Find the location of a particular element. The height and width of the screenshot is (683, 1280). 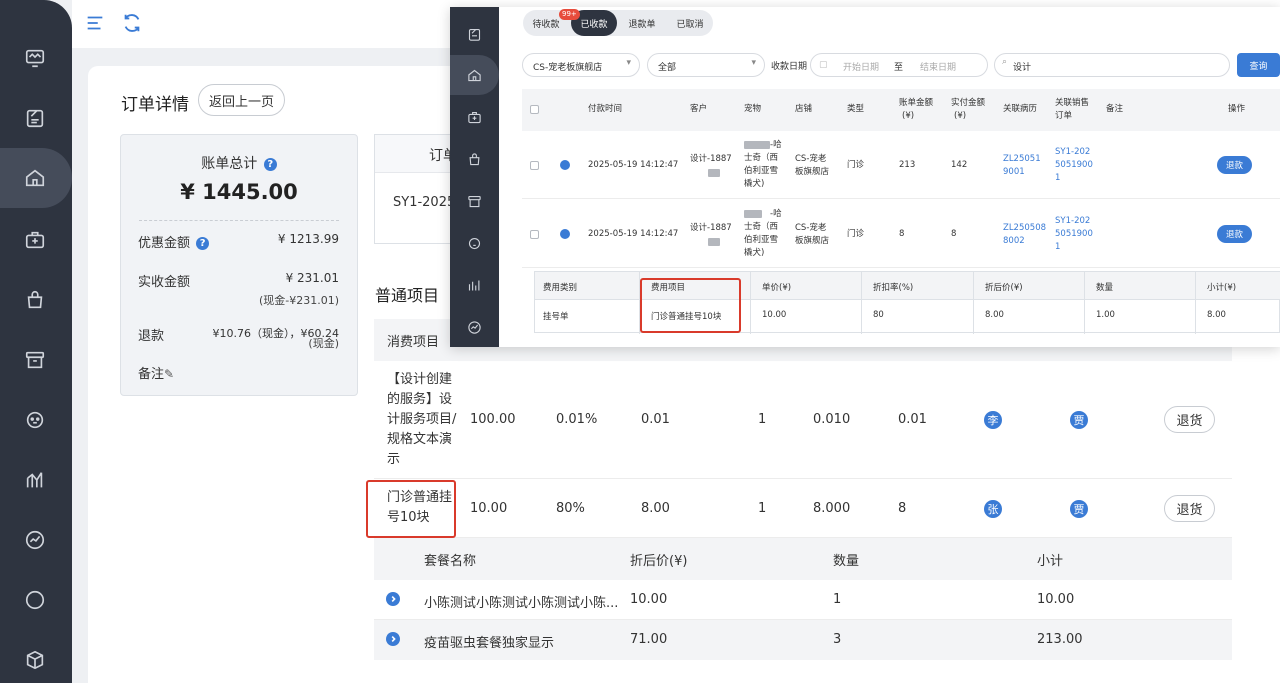

tab-cancelled: 已取消 is located at coordinates (690, 23).